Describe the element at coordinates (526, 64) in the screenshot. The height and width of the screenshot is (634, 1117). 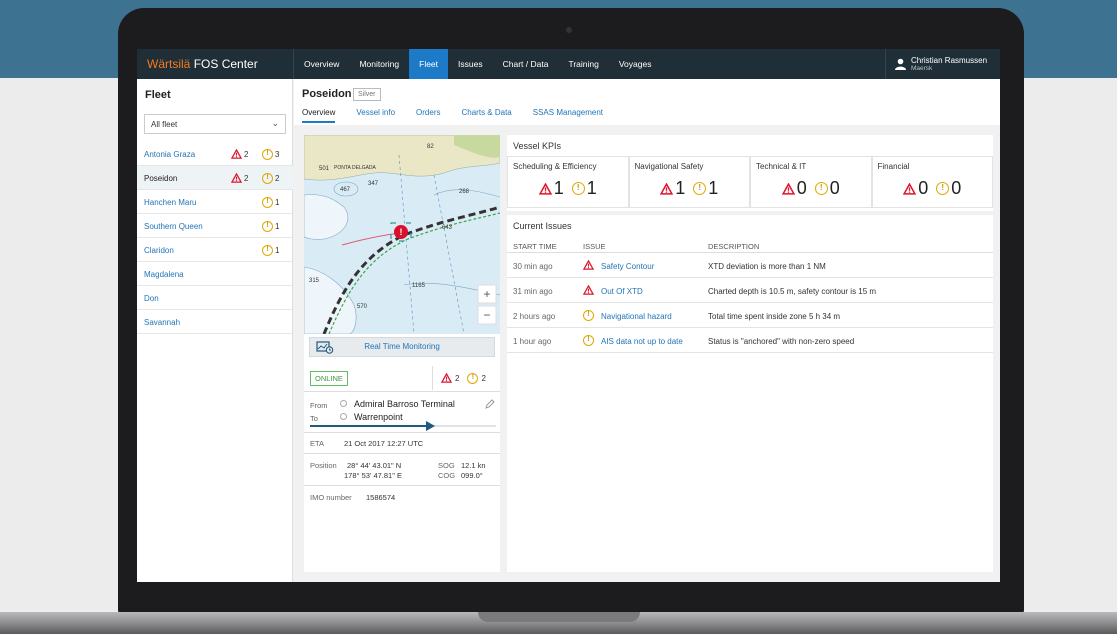
I see `nav-chart-data: Chart / Data` at that location.